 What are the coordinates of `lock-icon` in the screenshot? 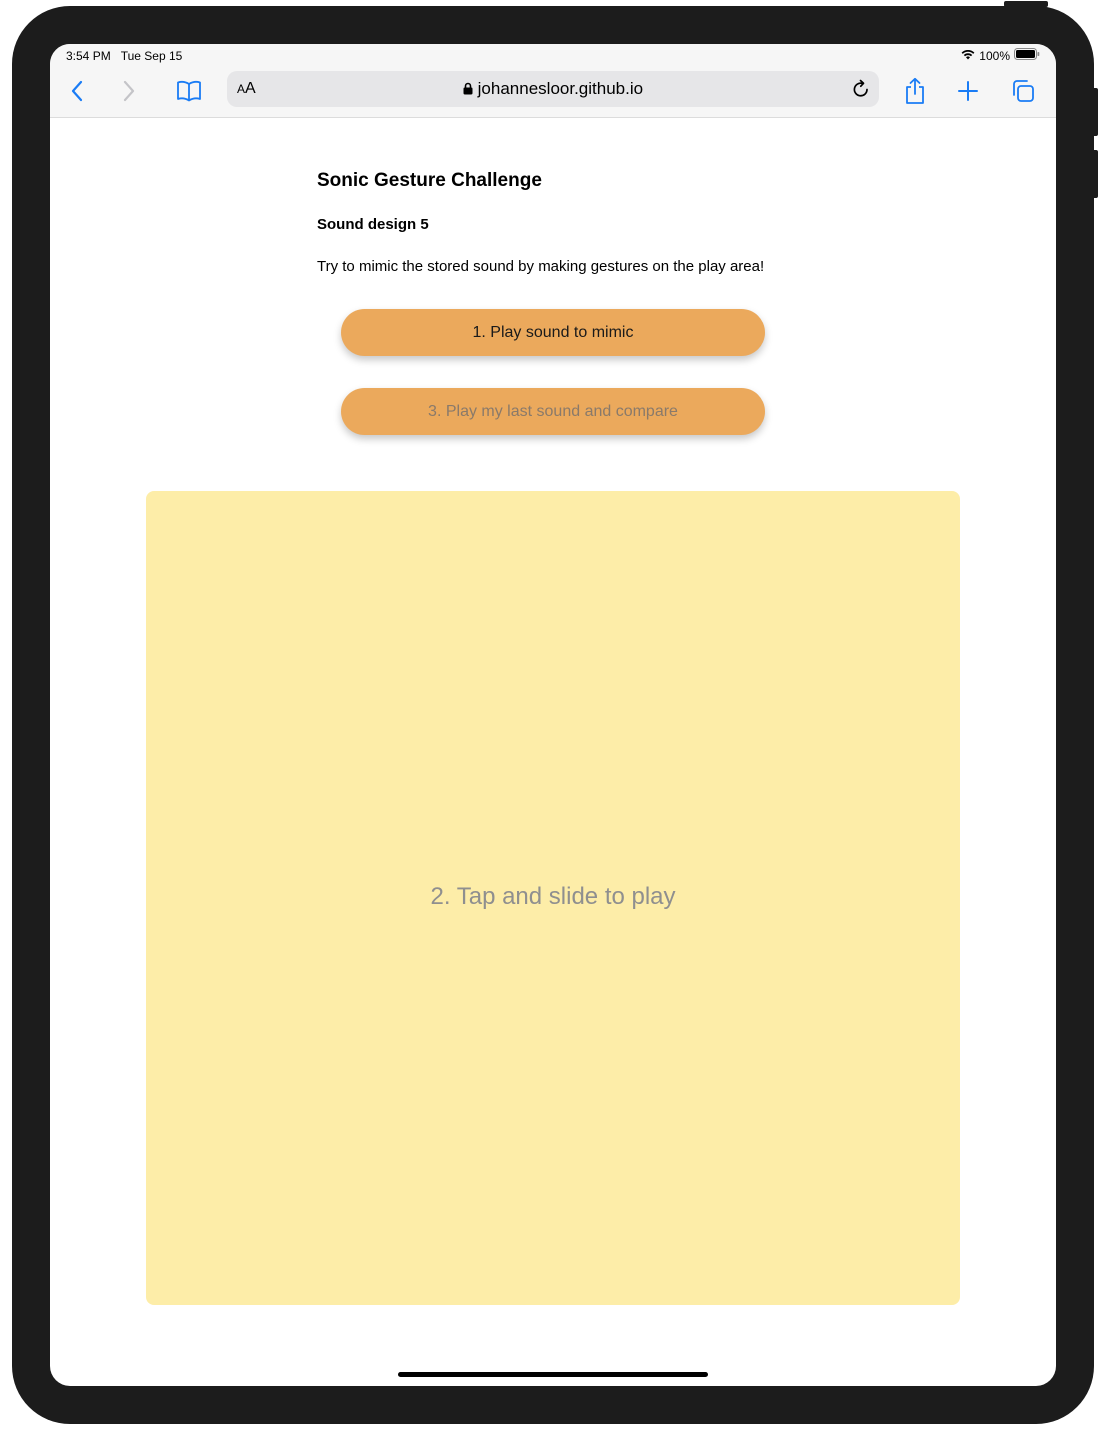 It's located at (470, 88).